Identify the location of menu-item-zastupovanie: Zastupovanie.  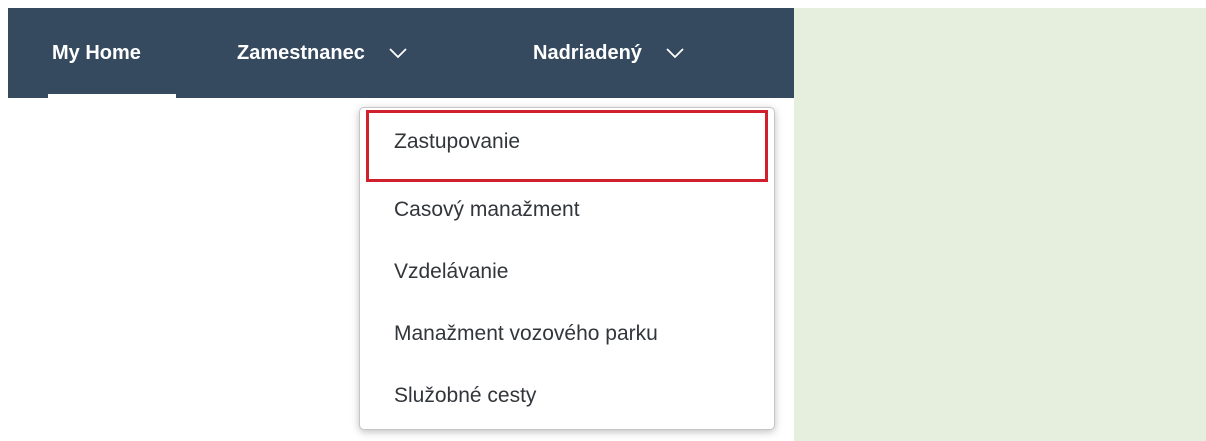
(567, 142).